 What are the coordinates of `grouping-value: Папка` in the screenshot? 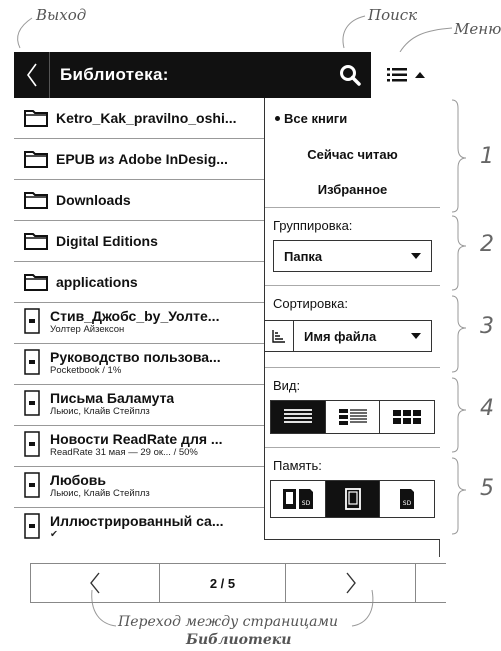 It's located at (303, 256).